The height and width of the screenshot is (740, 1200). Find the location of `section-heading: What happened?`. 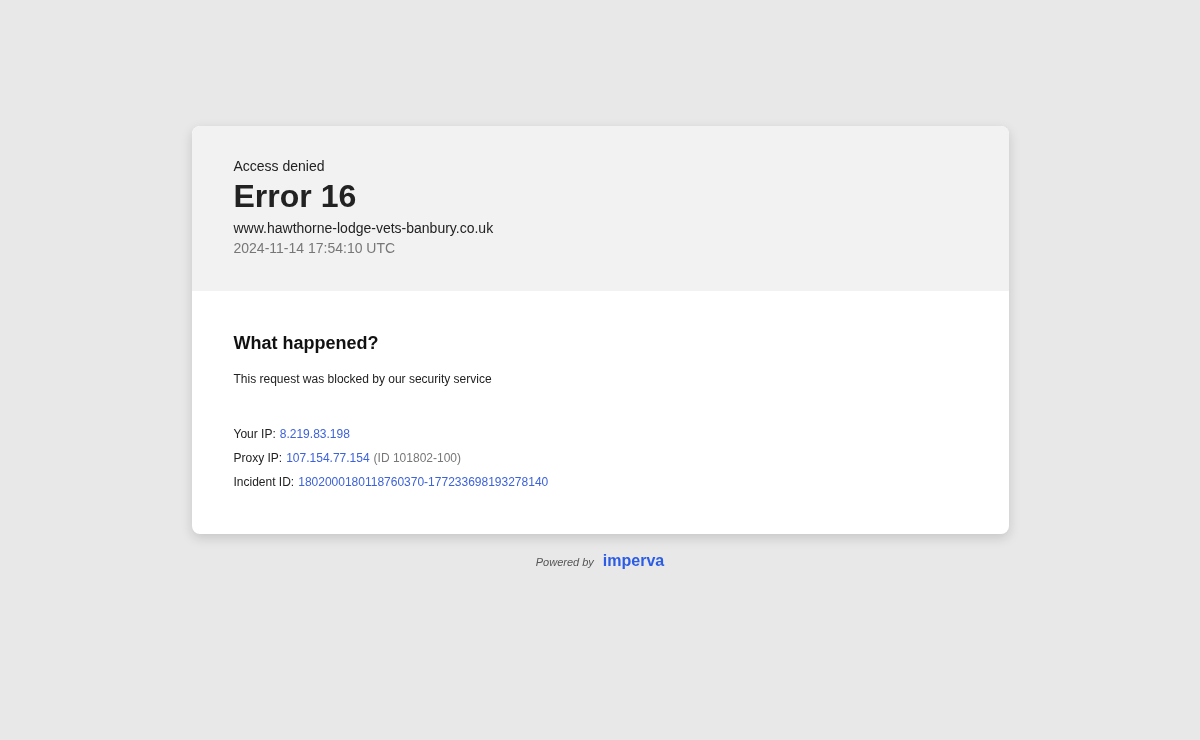

section-heading: What happened? is located at coordinates (306, 343).